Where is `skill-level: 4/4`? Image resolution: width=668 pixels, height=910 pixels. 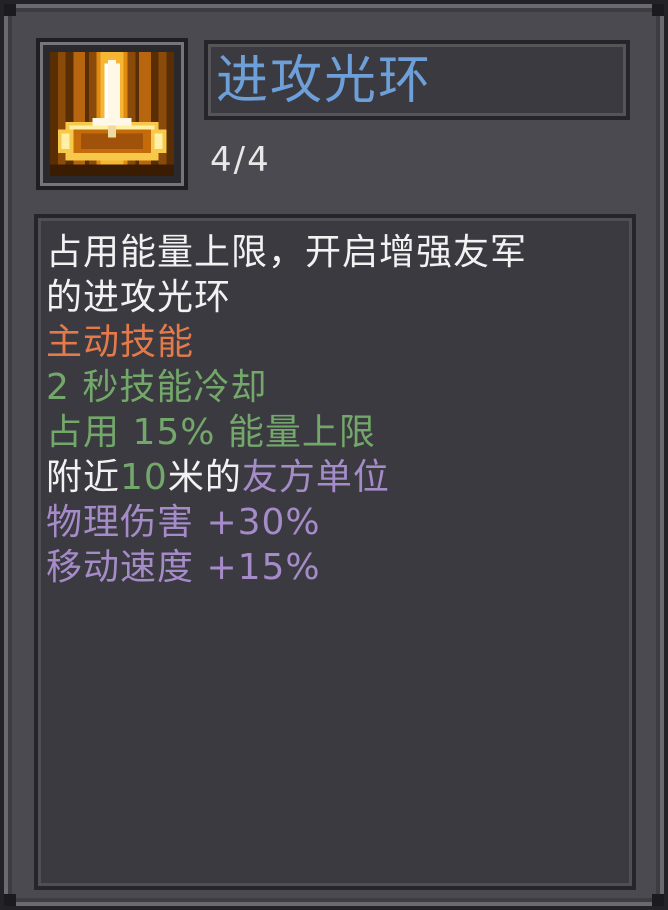 skill-level: 4/4 is located at coordinates (240, 160).